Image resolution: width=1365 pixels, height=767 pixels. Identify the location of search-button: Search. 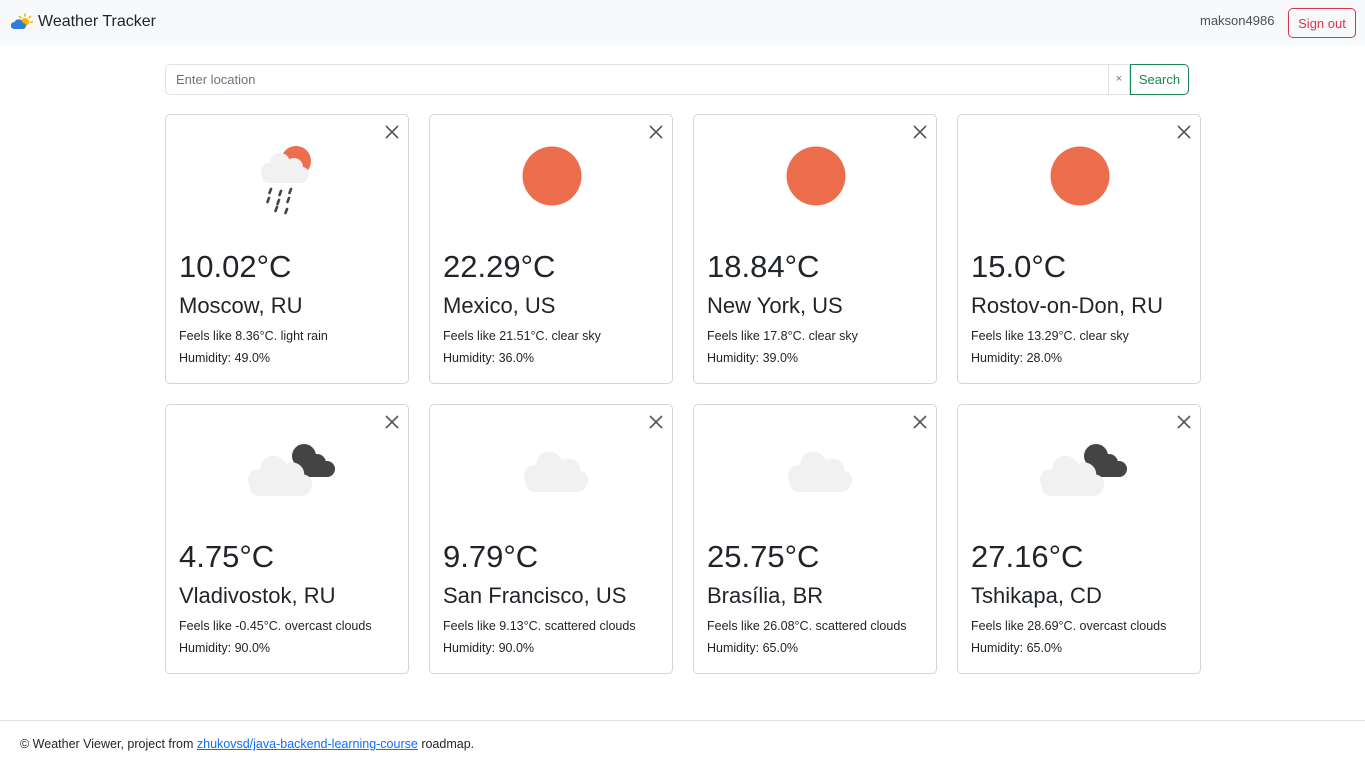
(1159, 79).